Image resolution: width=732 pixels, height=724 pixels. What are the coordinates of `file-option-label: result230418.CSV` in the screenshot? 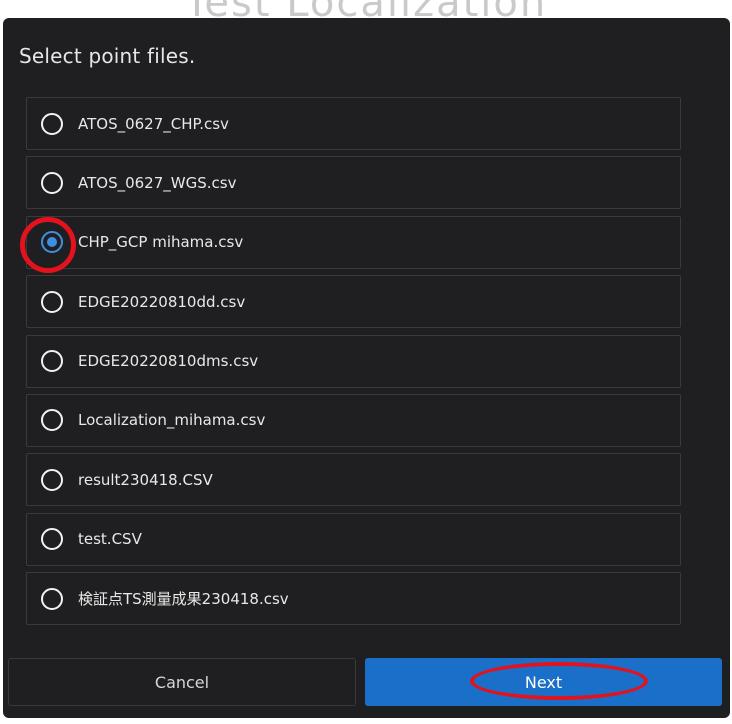 It's located at (145, 479).